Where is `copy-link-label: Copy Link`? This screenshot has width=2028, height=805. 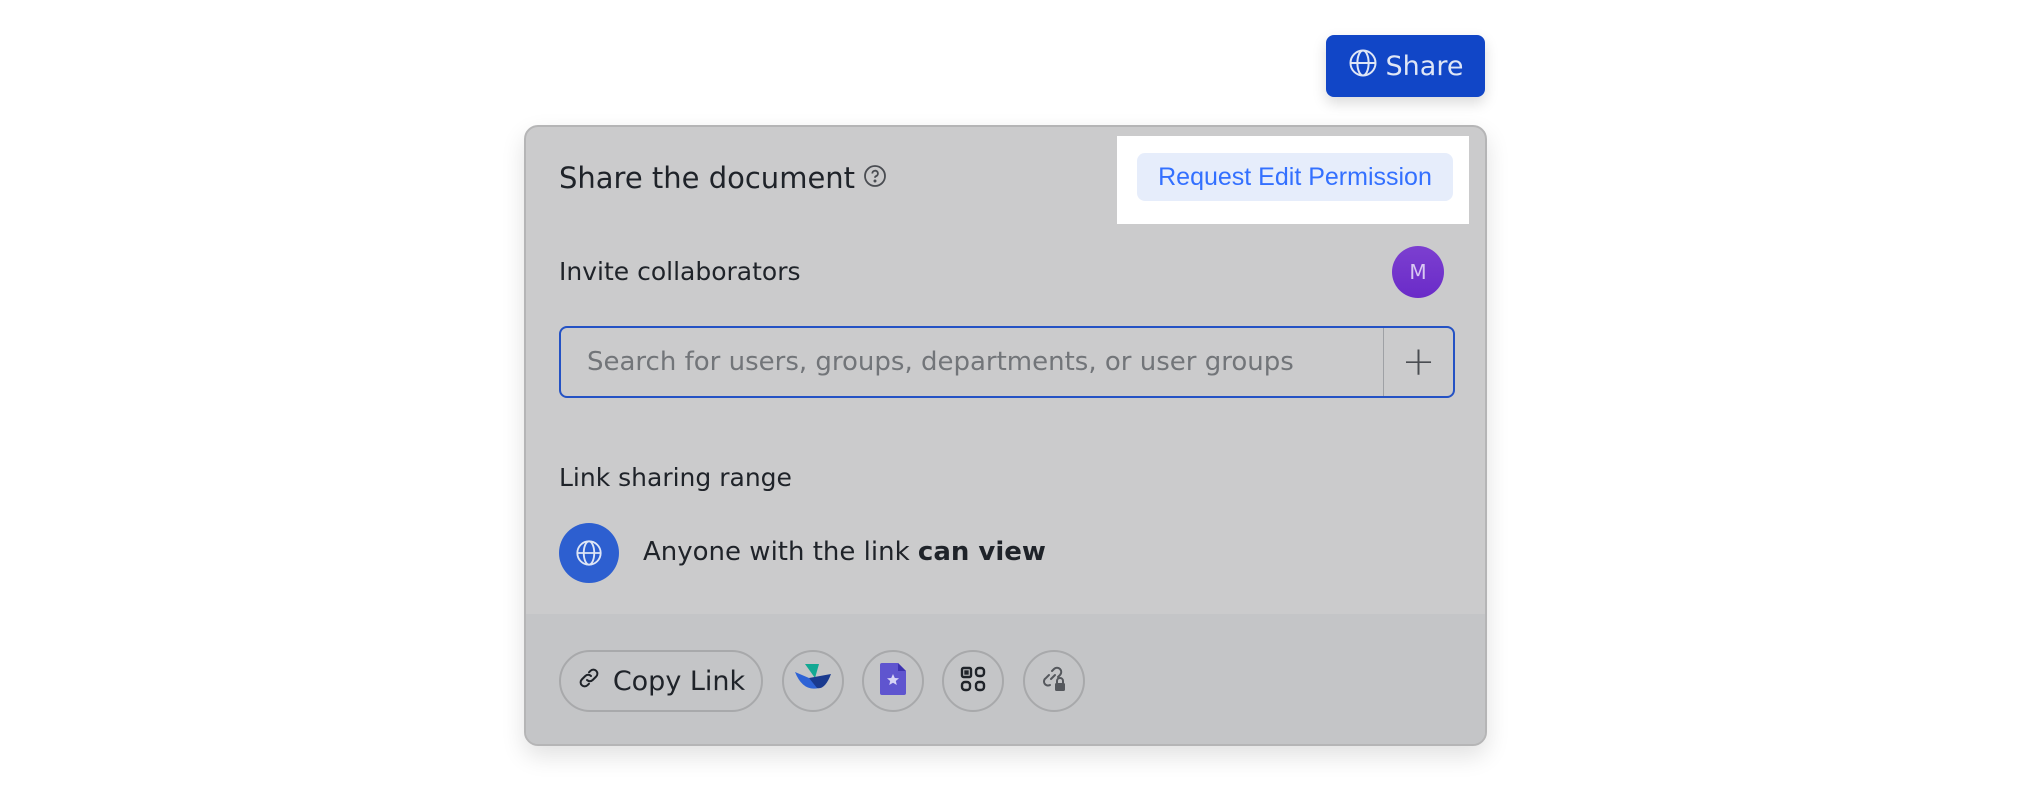 copy-link-label: Copy Link is located at coordinates (679, 681).